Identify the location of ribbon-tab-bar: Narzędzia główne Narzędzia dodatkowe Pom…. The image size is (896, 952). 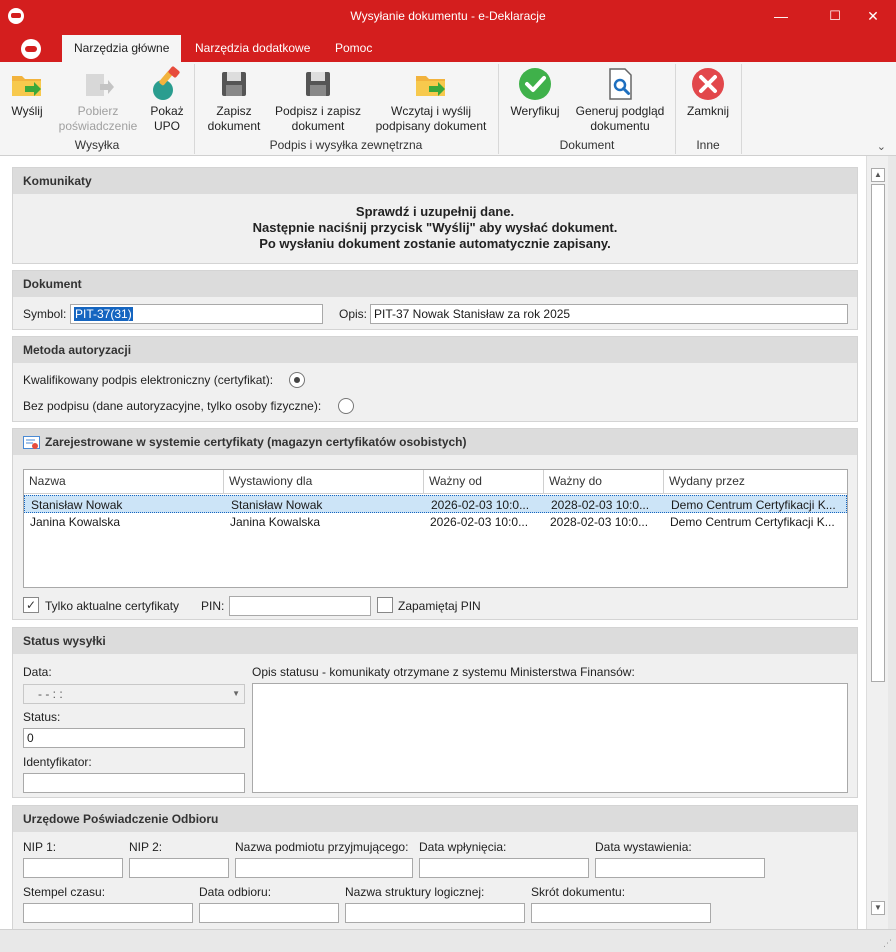
(448, 47).